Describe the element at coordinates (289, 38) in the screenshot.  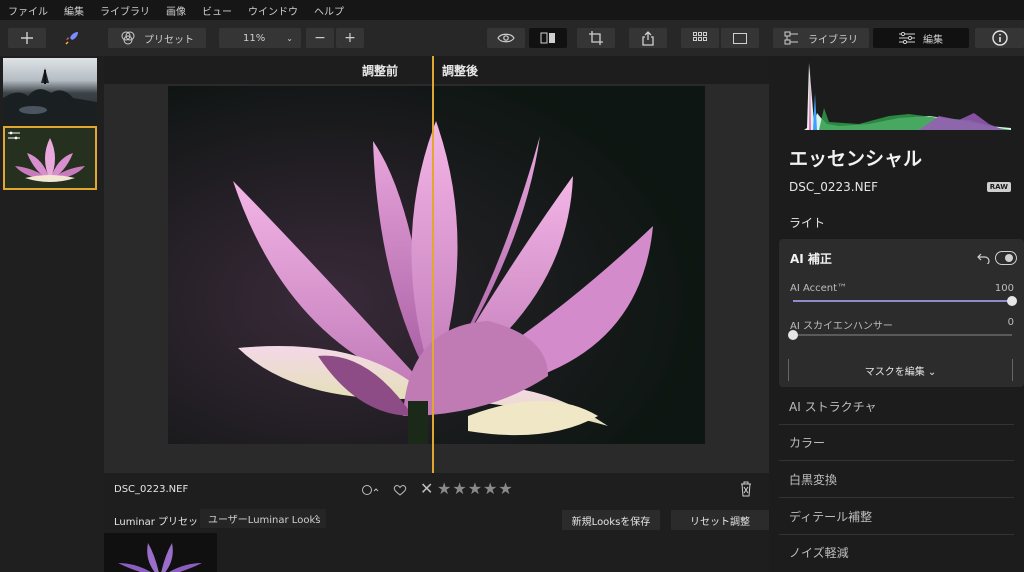
I see `chevron-down-icon: ⌄` at that location.